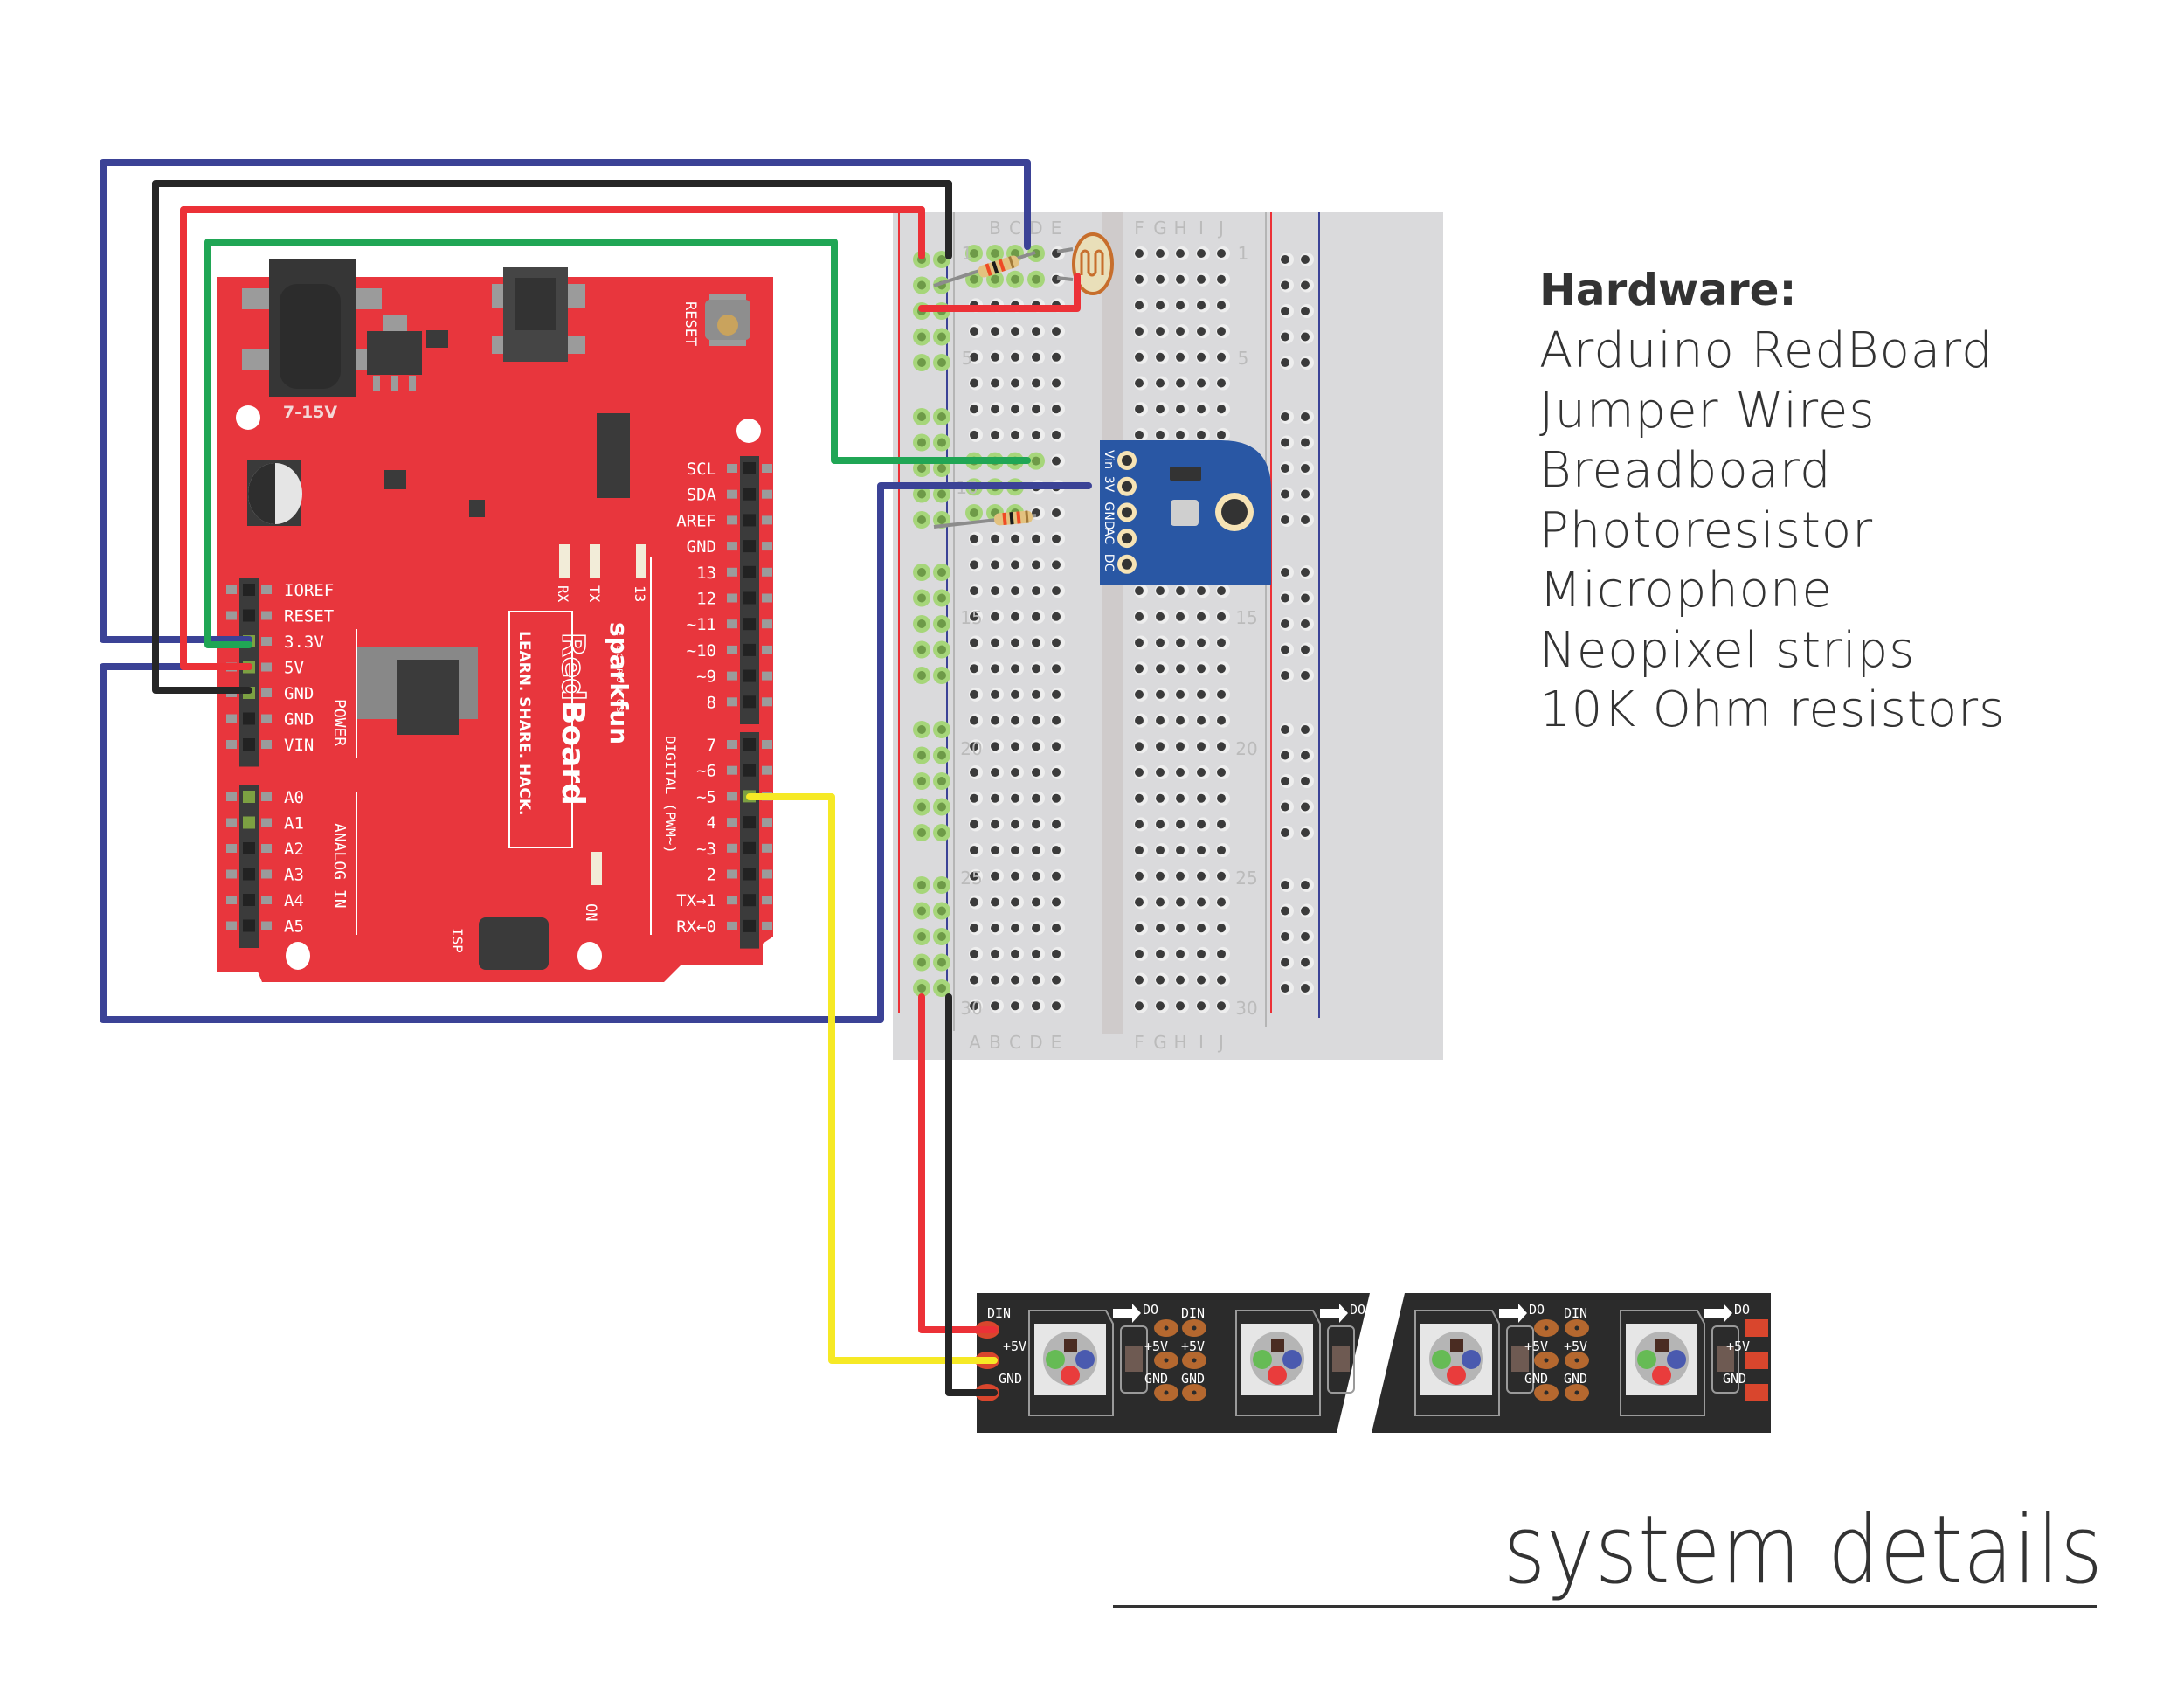 The width and height of the screenshot is (2184, 1688). What do you see at coordinates (1160, 228) in the screenshot?
I see `col-label-top-g: G` at bounding box center [1160, 228].